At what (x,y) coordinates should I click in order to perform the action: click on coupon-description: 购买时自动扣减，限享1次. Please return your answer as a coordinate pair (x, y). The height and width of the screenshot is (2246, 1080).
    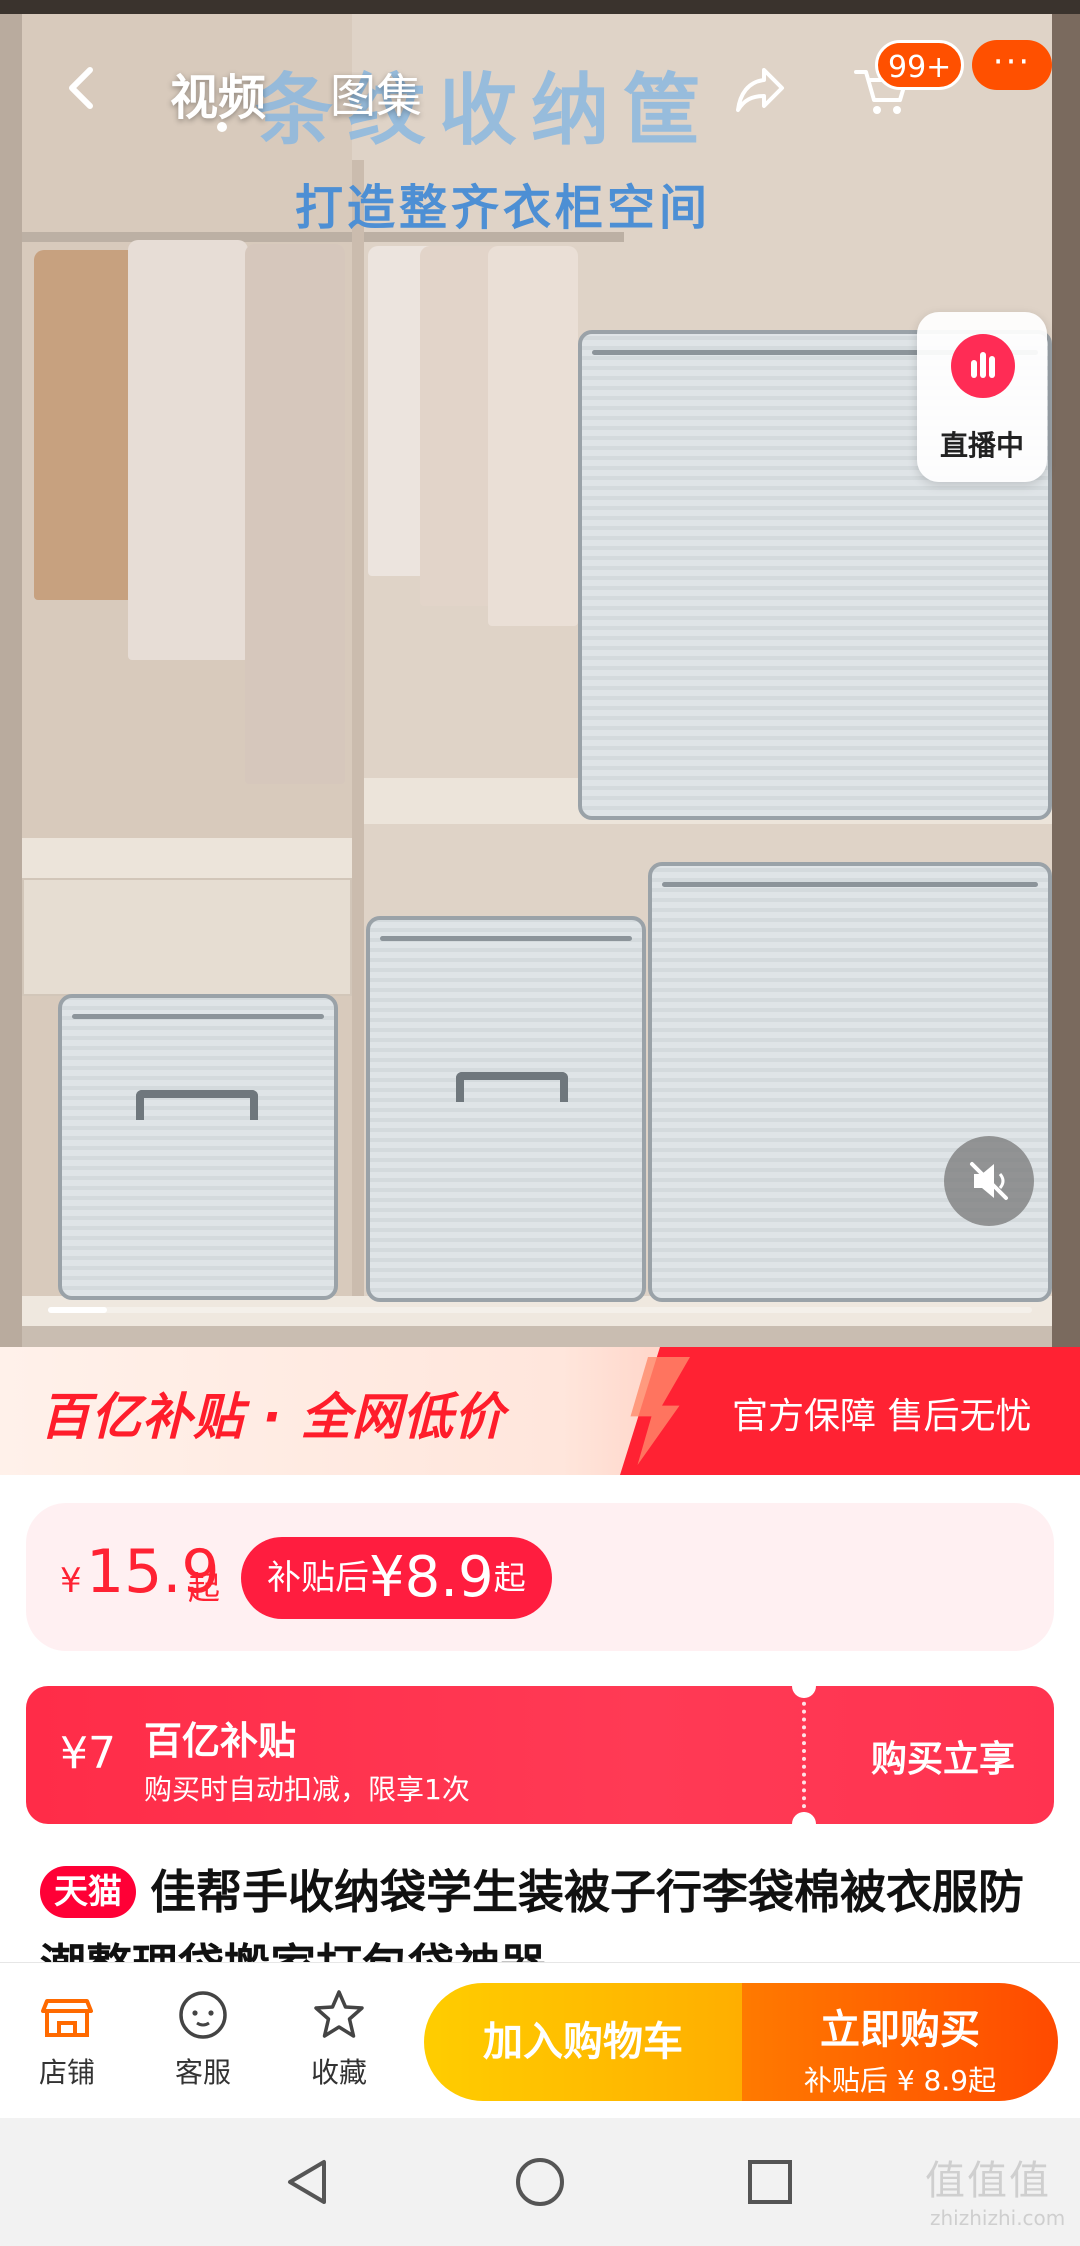
    Looking at the image, I should click on (307, 1789).